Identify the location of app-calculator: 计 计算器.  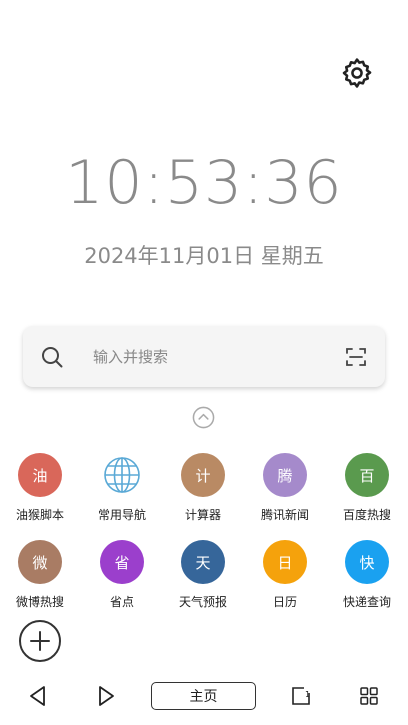
(203, 488).